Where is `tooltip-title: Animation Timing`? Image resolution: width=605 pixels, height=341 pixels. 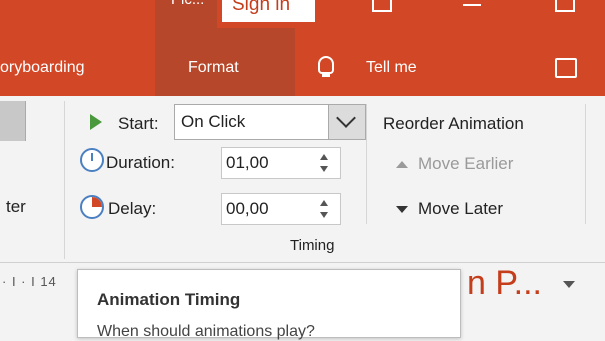
tooltip-title: Animation Timing is located at coordinates (169, 299).